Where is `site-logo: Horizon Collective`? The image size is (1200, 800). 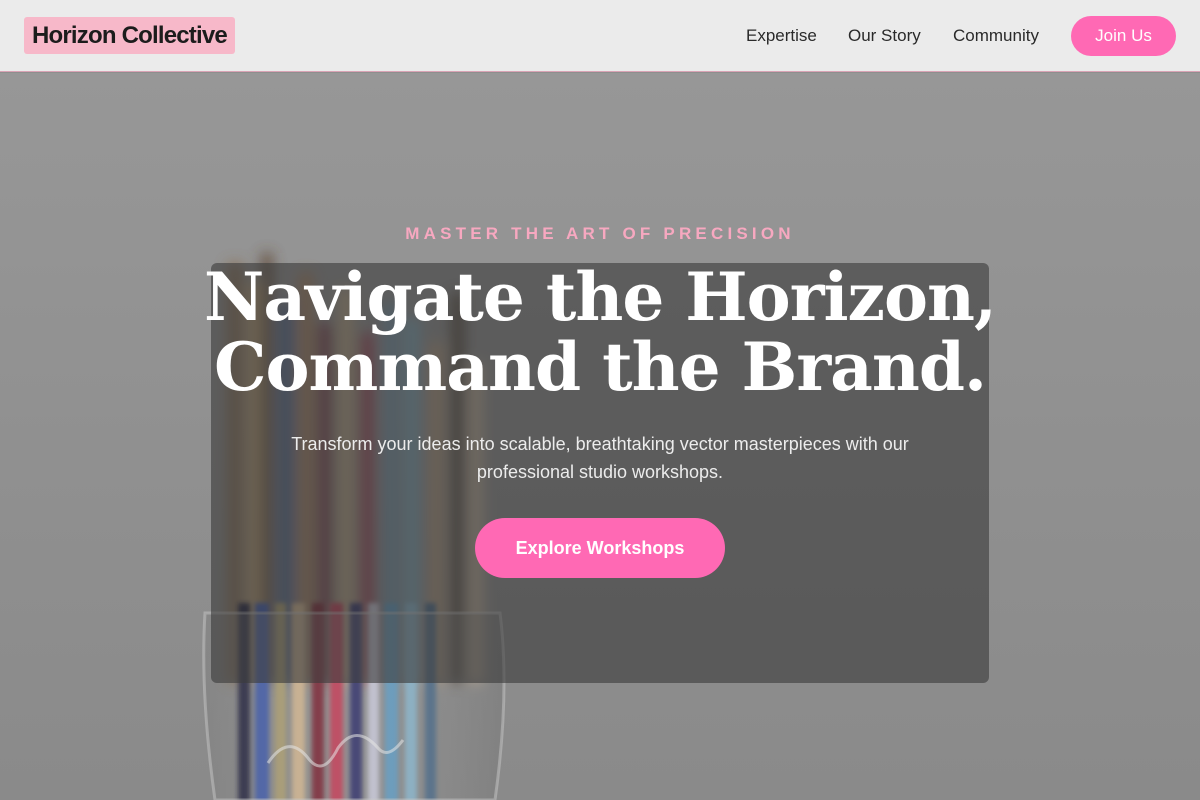
site-logo: Horizon Collective is located at coordinates (129, 35).